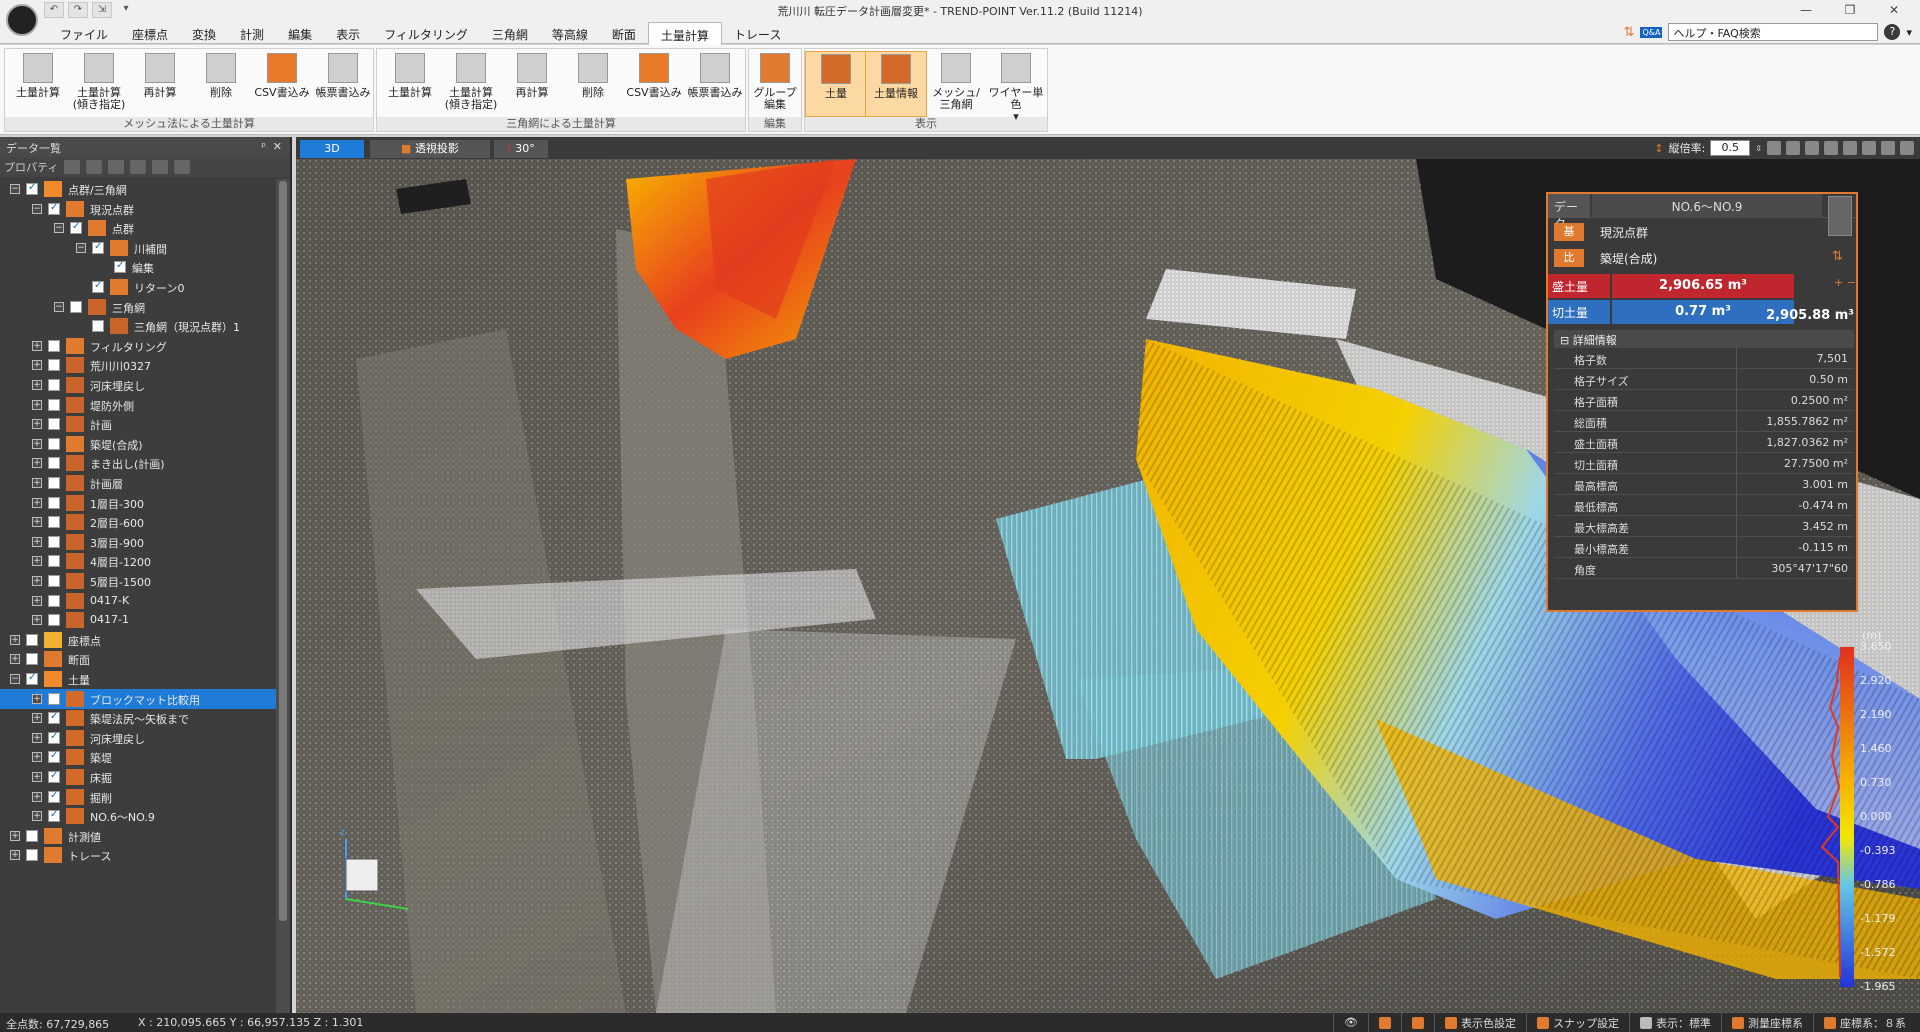 The height and width of the screenshot is (1032, 1920). I want to click on tree-node: − 川補間, so click(138, 248).